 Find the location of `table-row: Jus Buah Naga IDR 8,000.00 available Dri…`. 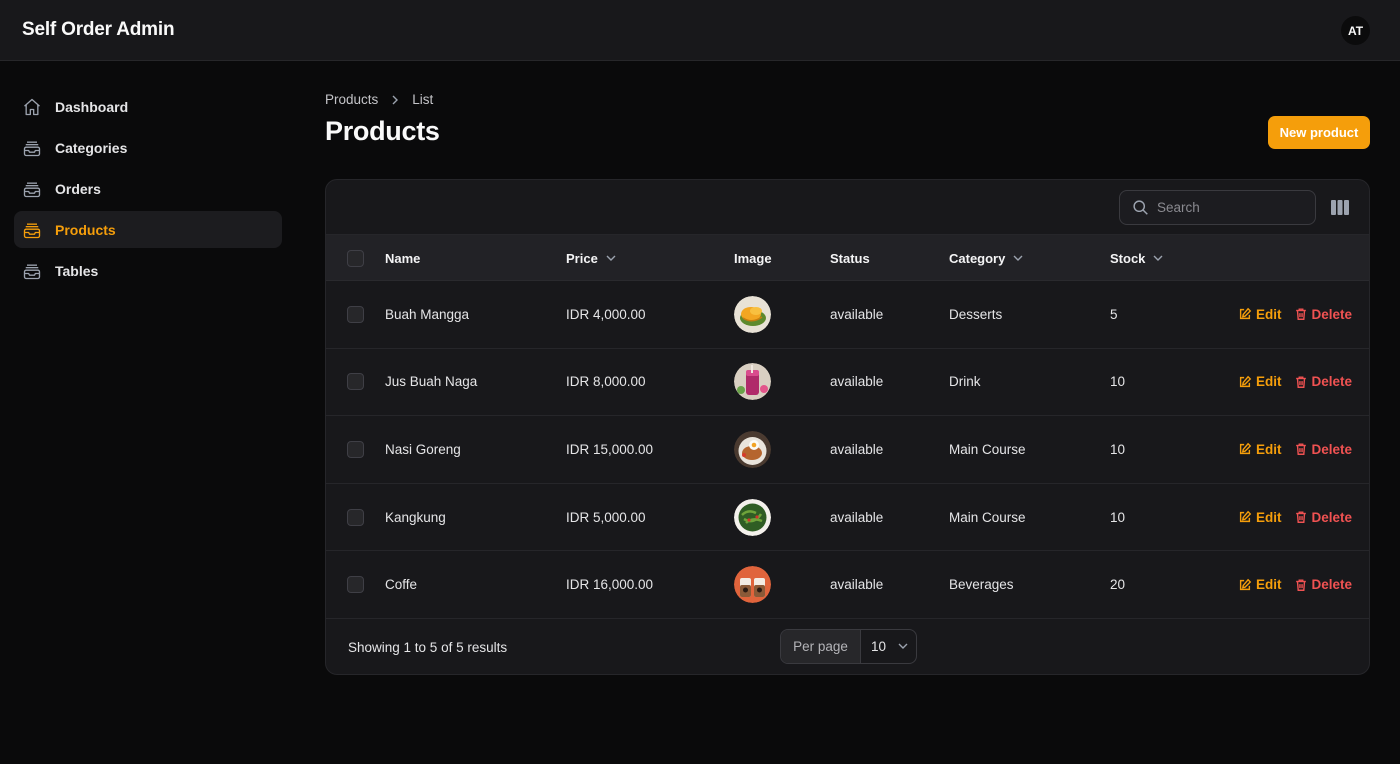

table-row: Jus Buah Naga IDR 8,000.00 available Dri… is located at coordinates (847, 383).